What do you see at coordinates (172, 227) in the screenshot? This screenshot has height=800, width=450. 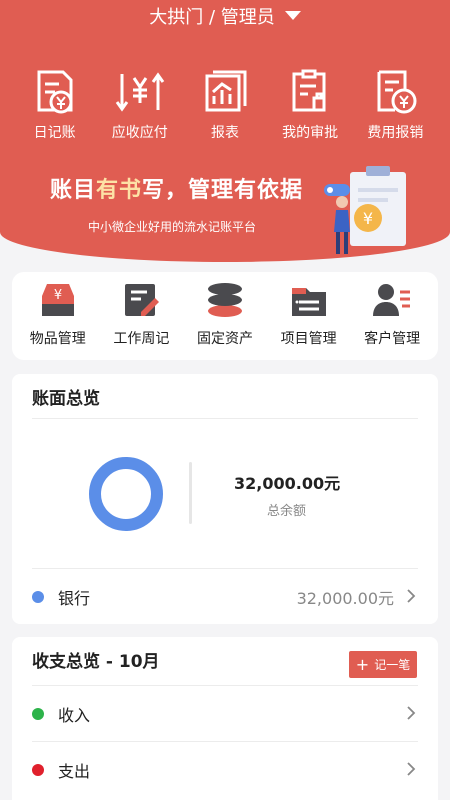 I see `banner-subtitle: 中小微企业好用的流水记账平台` at bounding box center [172, 227].